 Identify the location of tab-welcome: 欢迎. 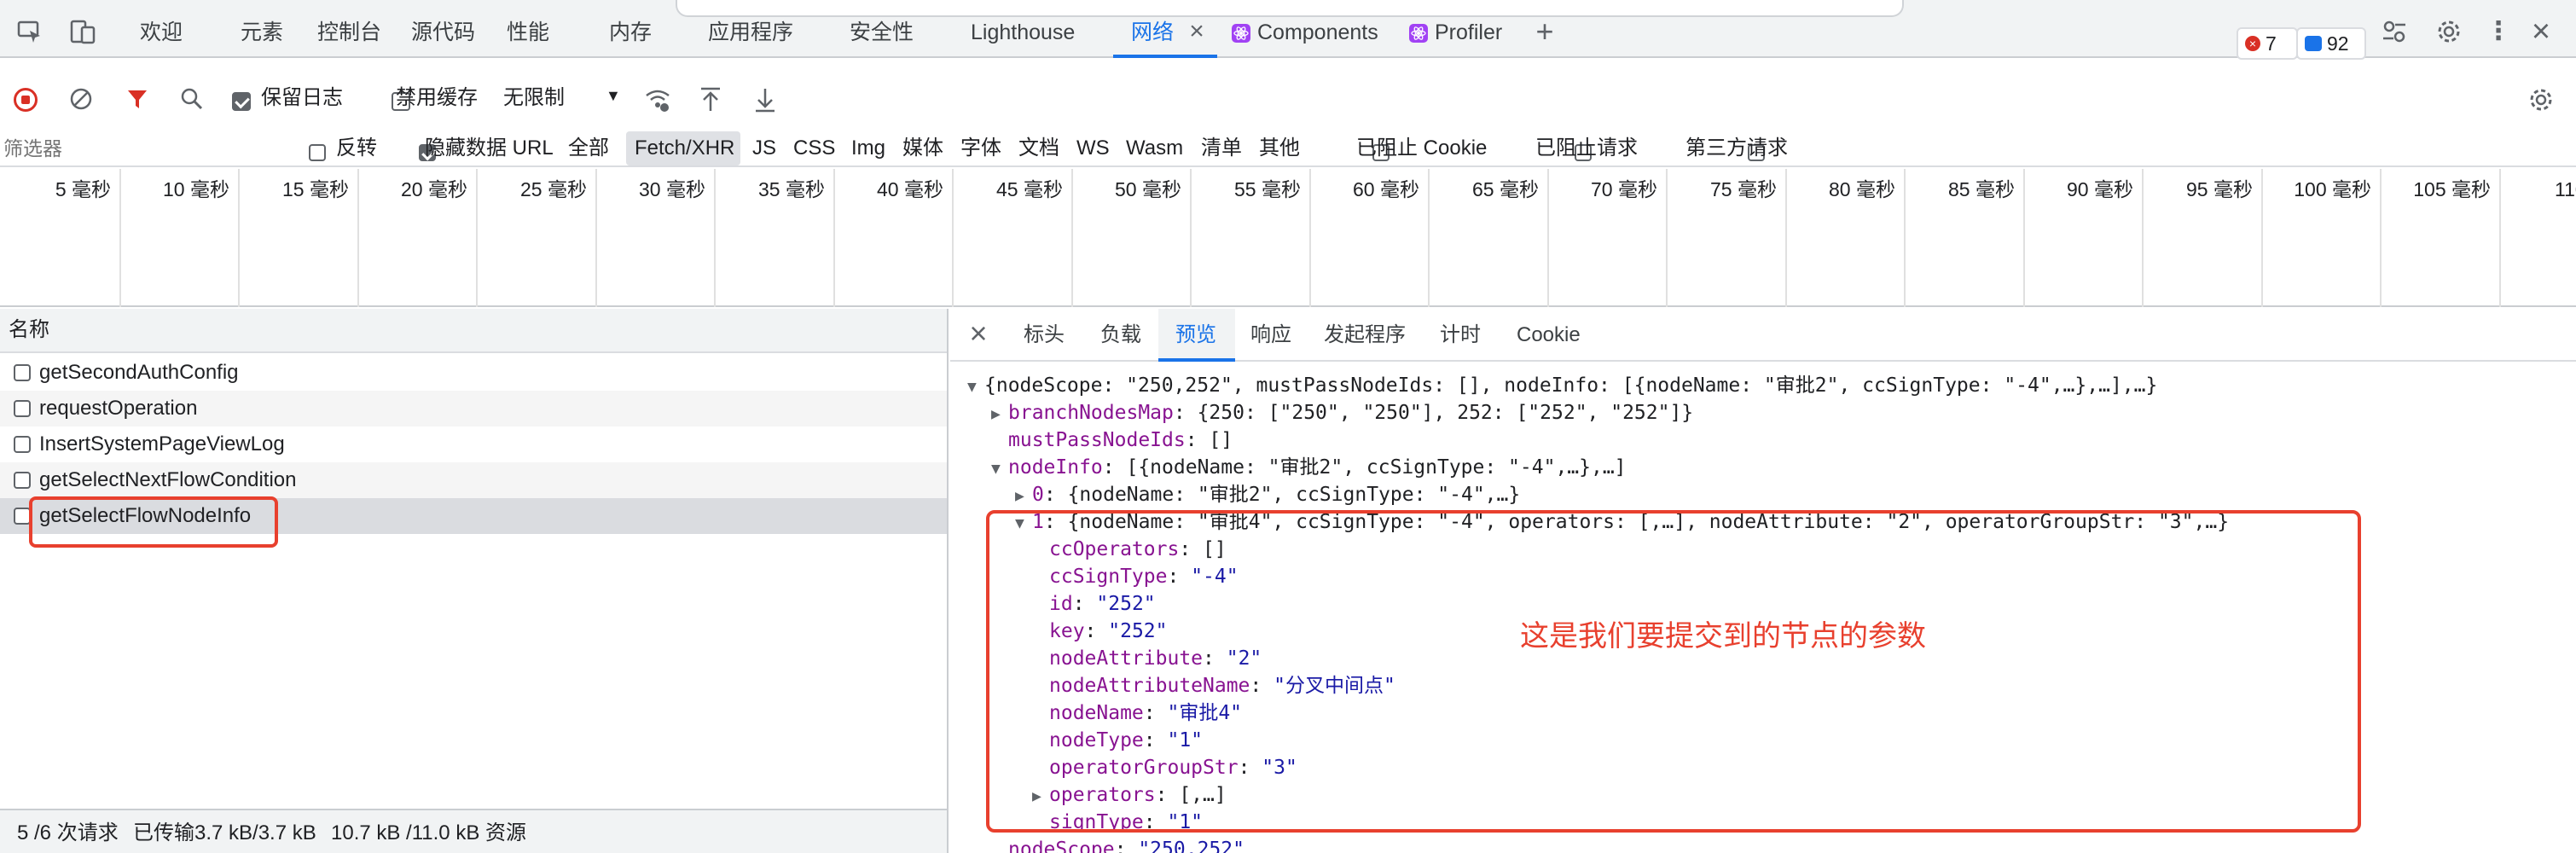
(161, 32).